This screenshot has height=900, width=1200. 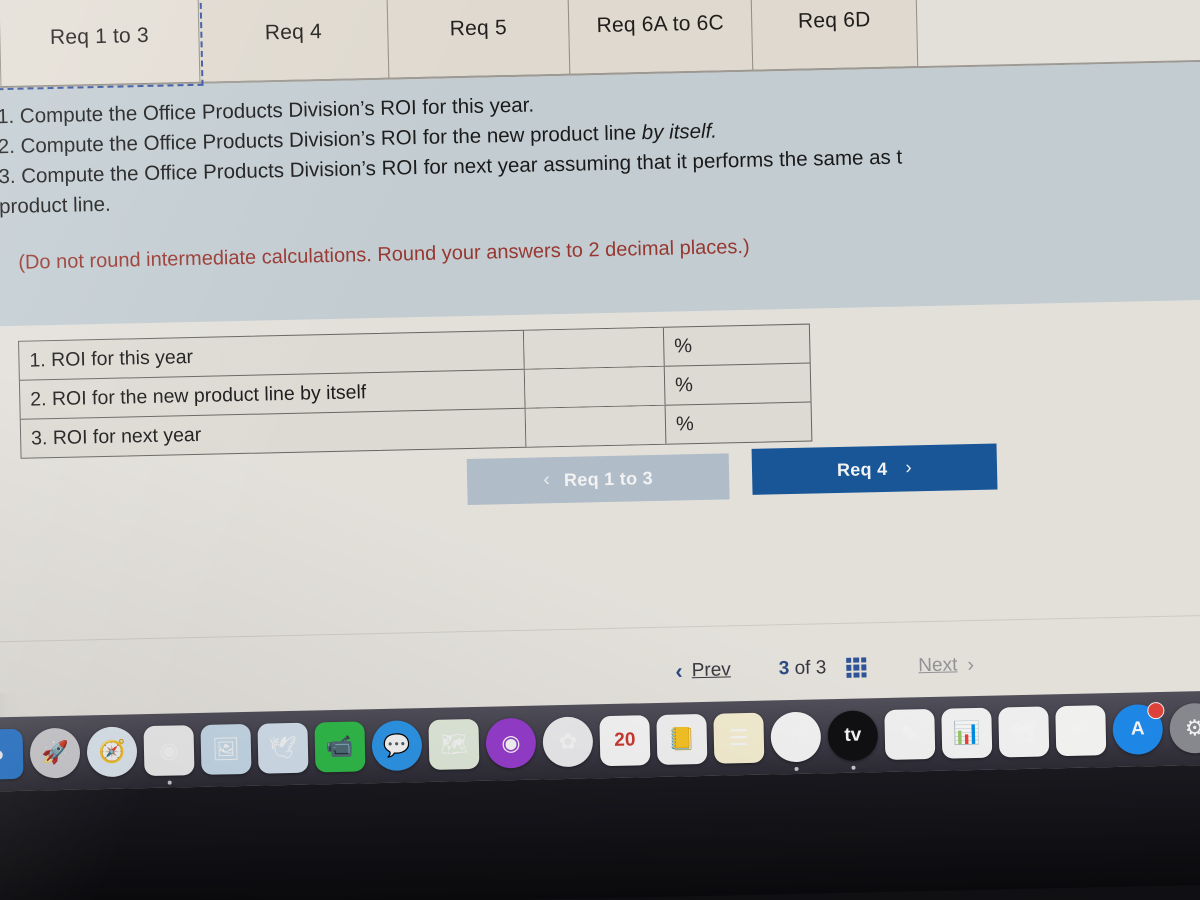 I want to click on facetime-icon: 📹, so click(x=340, y=747).